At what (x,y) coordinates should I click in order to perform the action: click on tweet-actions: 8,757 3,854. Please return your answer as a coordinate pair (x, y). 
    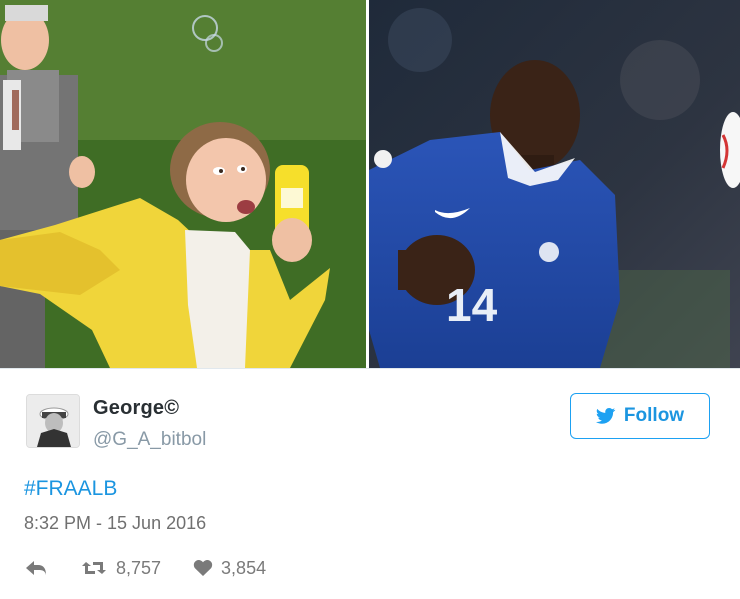
    Looking at the image, I should click on (161, 568).